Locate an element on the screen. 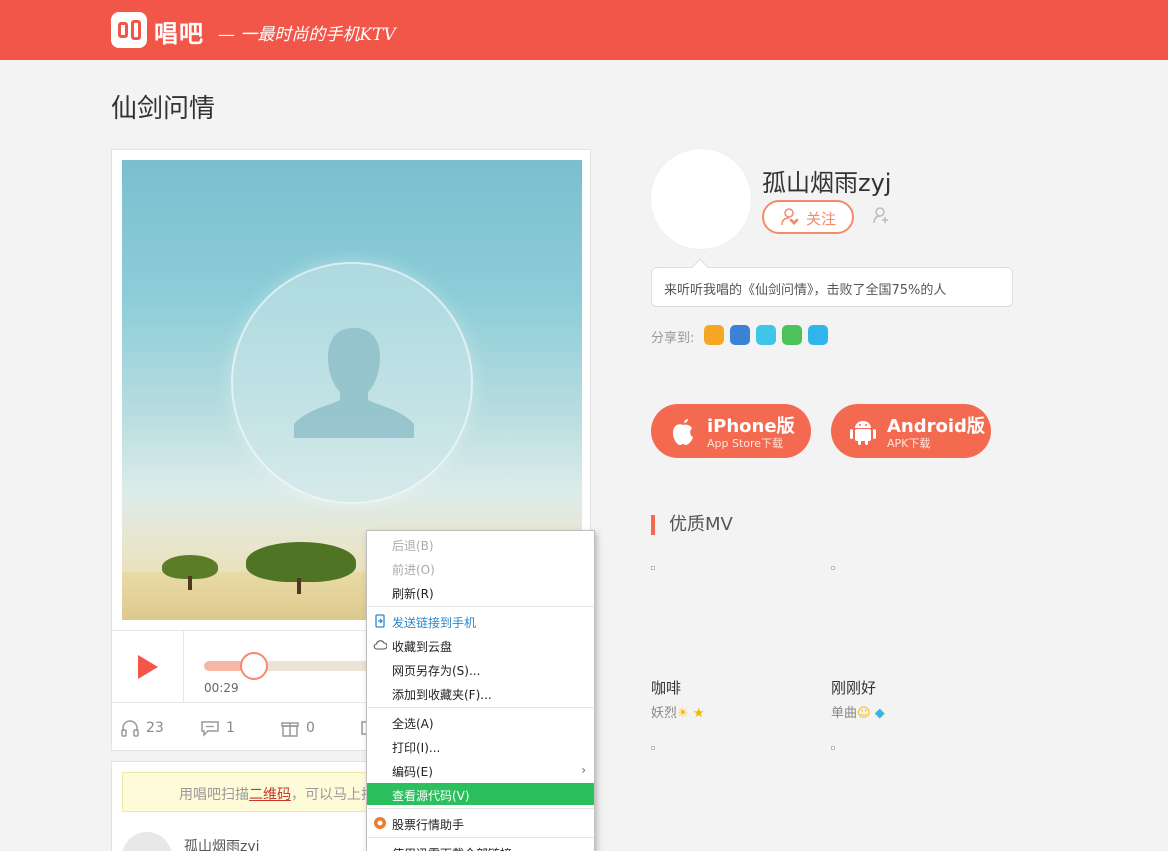 This screenshot has height=851, width=1168. mv-section-header: 优质MV is located at coordinates (692, 525).